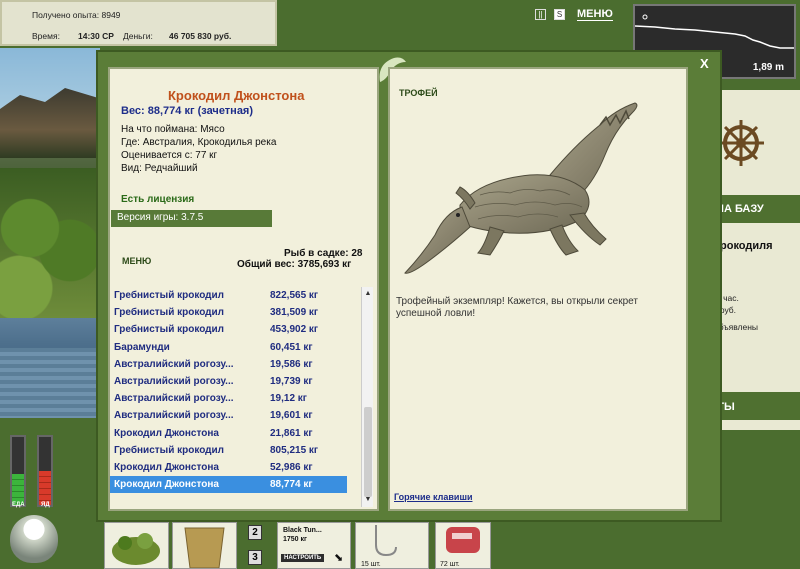 This screenshot has width=800, height=569. I want to click on money-value: 46 705 830 руб., so click(200, 36).